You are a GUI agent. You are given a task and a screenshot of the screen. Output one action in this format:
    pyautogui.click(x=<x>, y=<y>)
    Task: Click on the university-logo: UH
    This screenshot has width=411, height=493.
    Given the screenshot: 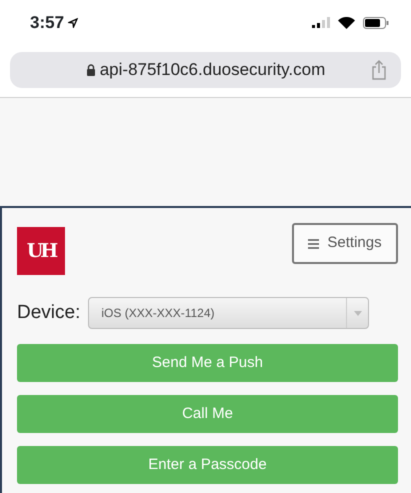 What is the action you would take?
    pyautogui.click(x=41, y=251)
    